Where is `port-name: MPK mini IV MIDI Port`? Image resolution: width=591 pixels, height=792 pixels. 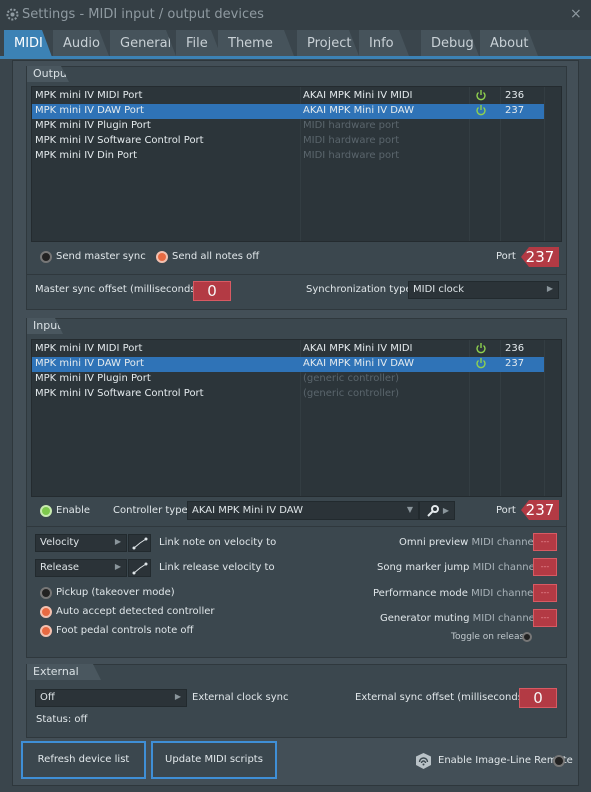 port-name: MPK mini IV MIDI Port is located at coordinates (89, 95).